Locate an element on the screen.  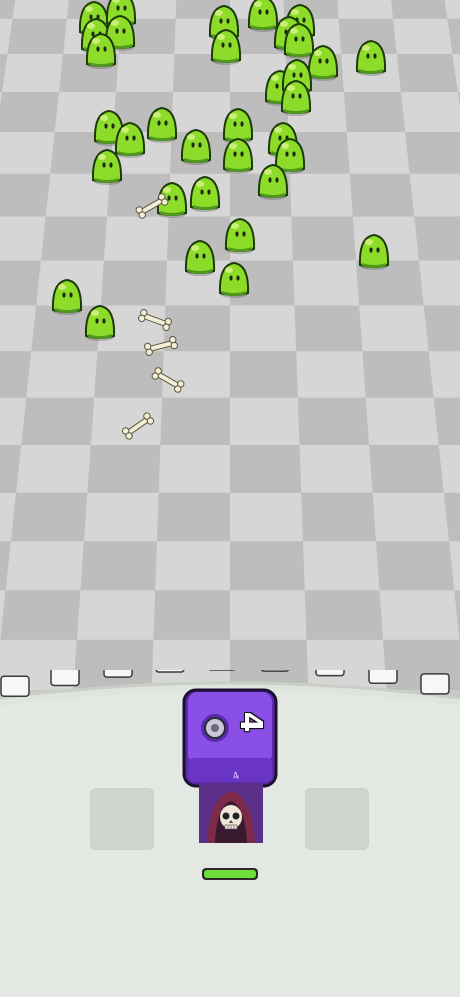
empty-dice-slot-left is located at coordinates (122, 819).